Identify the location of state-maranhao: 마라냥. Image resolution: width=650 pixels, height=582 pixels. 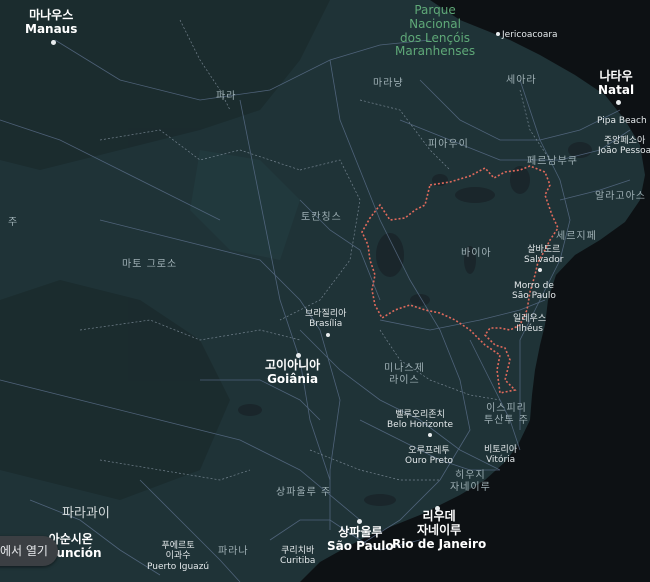
(388, 83).